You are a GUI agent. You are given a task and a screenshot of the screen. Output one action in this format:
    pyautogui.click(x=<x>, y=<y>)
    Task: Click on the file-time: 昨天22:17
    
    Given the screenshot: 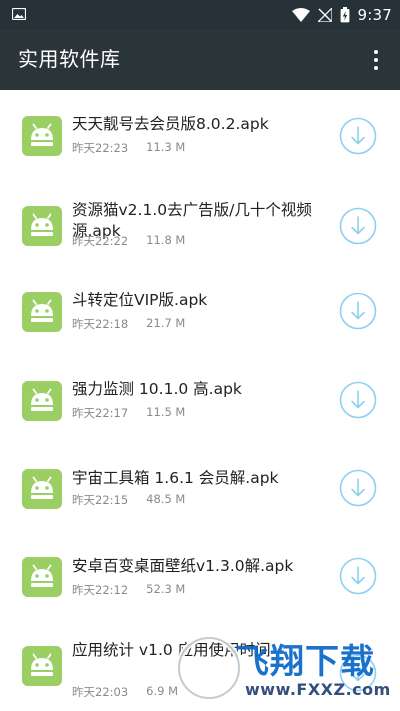 What is the action you would take?
    pyautogui.click(x=100, y=413)
    